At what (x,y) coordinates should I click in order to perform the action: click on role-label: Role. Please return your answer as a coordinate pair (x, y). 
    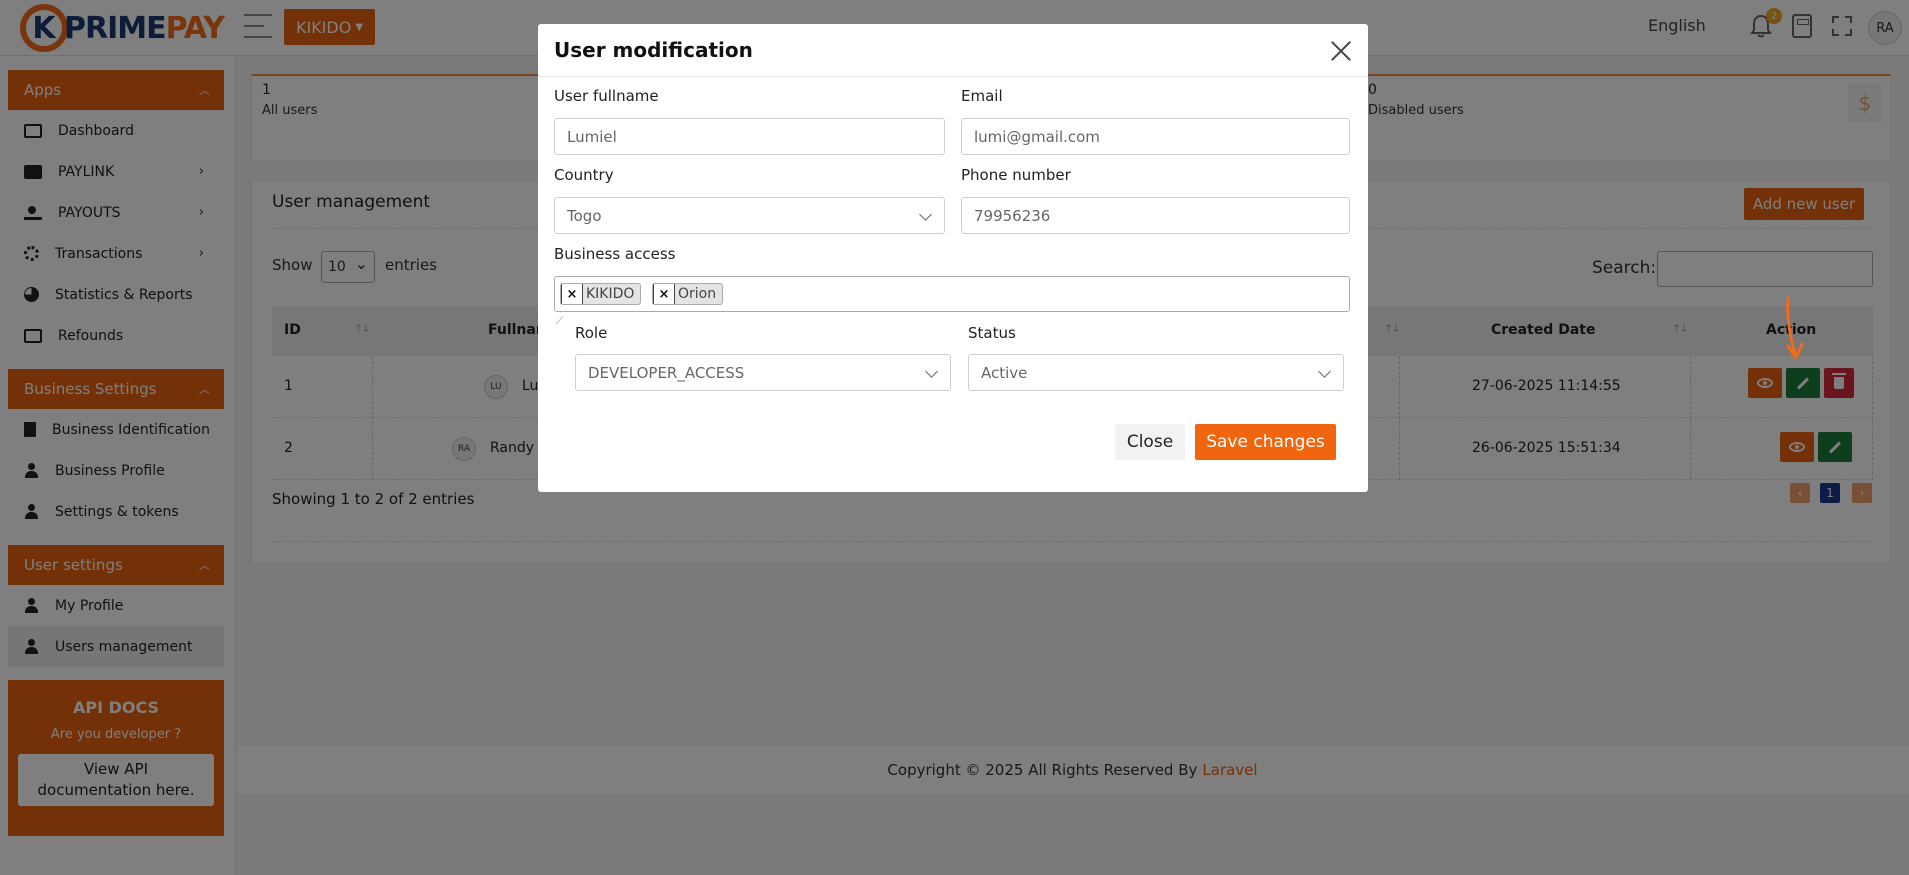
    Looking at the image, I should click on (591, 333).